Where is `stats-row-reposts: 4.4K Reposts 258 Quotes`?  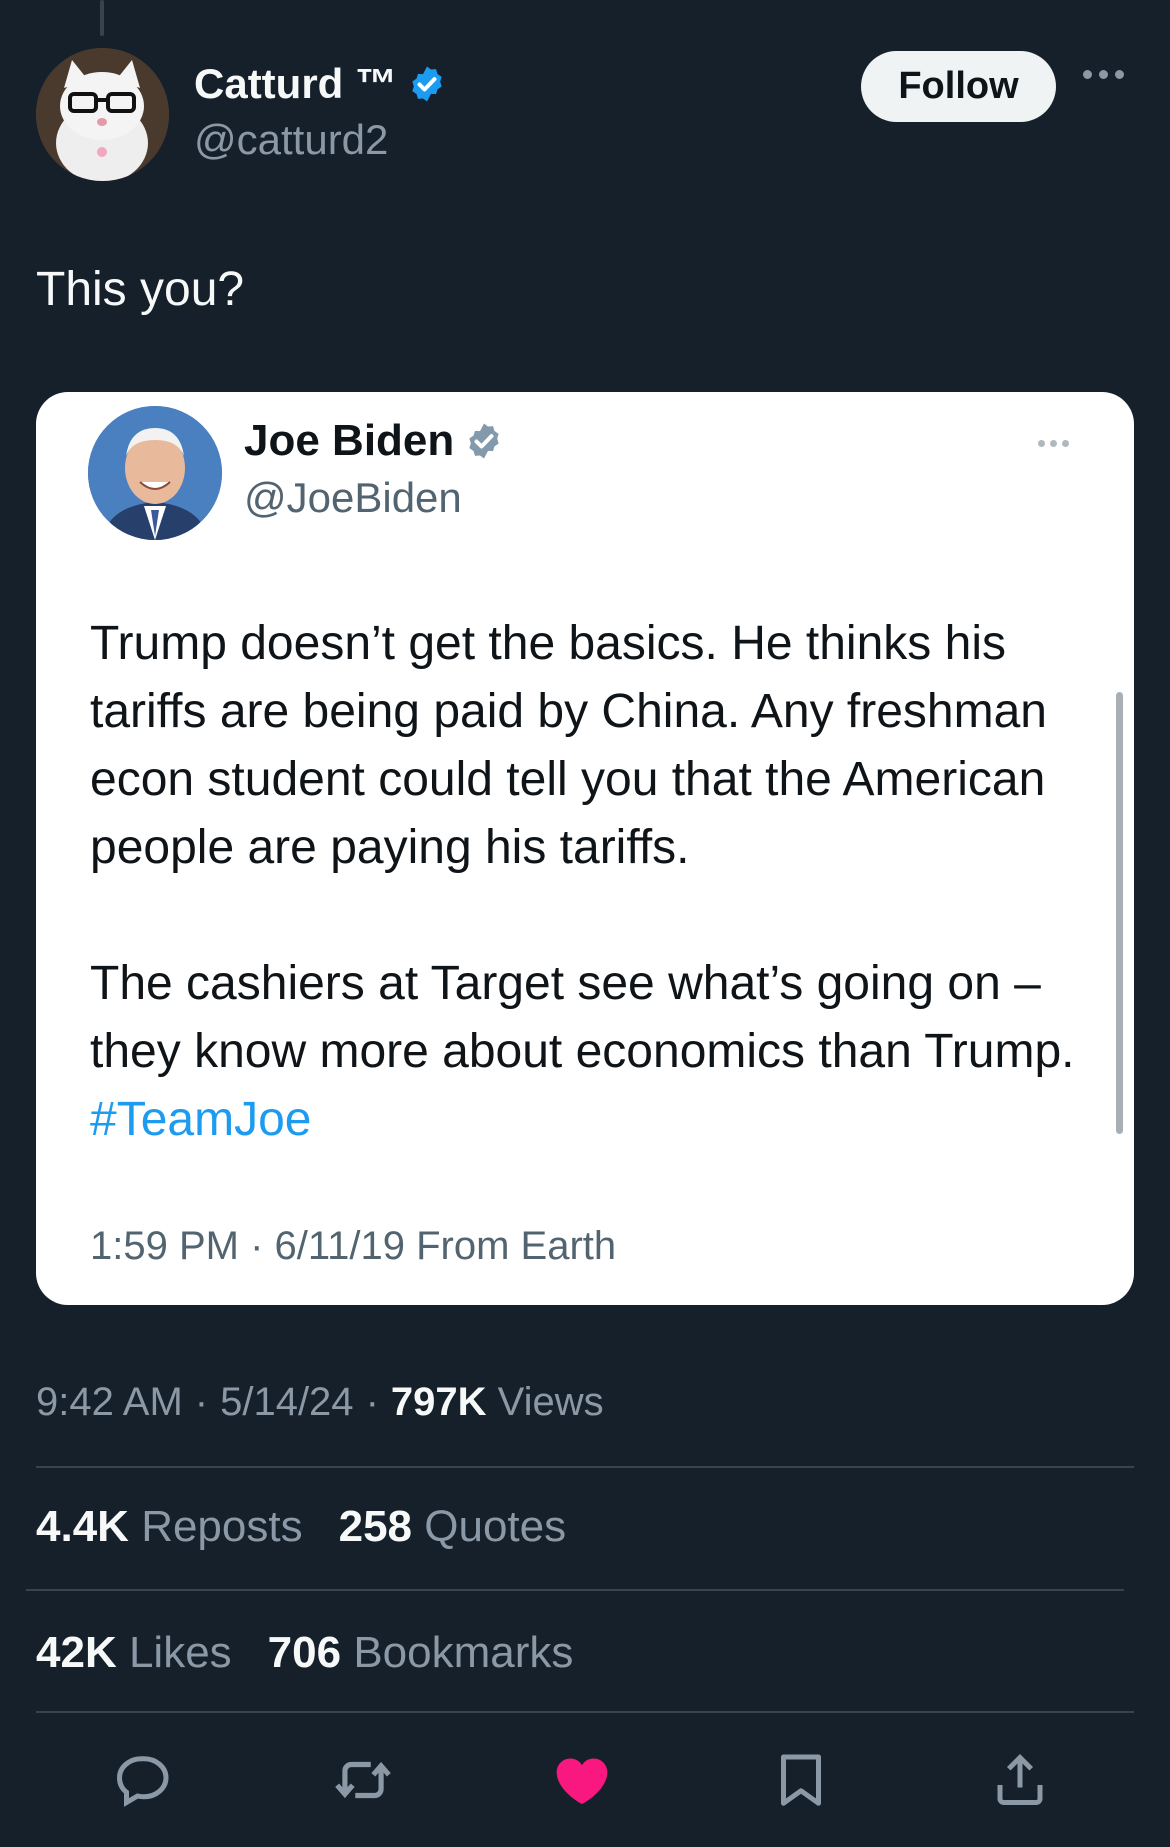 stats-row-reposts: 4.4K Reposts 258 Quotes is located at coordinates (301, 1527).